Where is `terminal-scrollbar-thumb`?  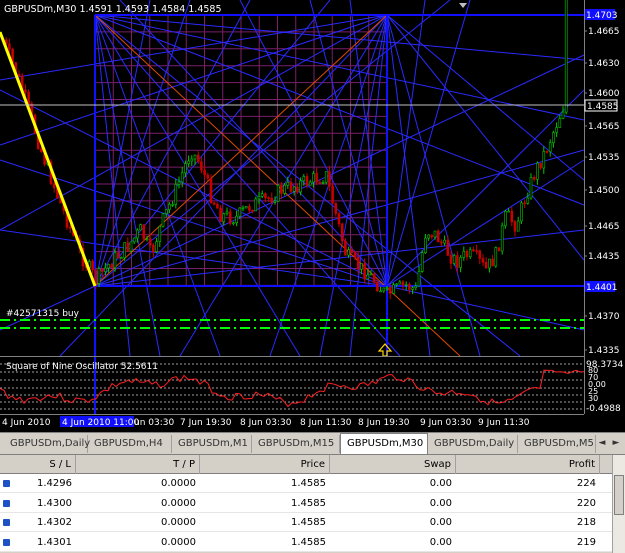
terminal-scrollbar-thumb is located at coordinates (619, 495).